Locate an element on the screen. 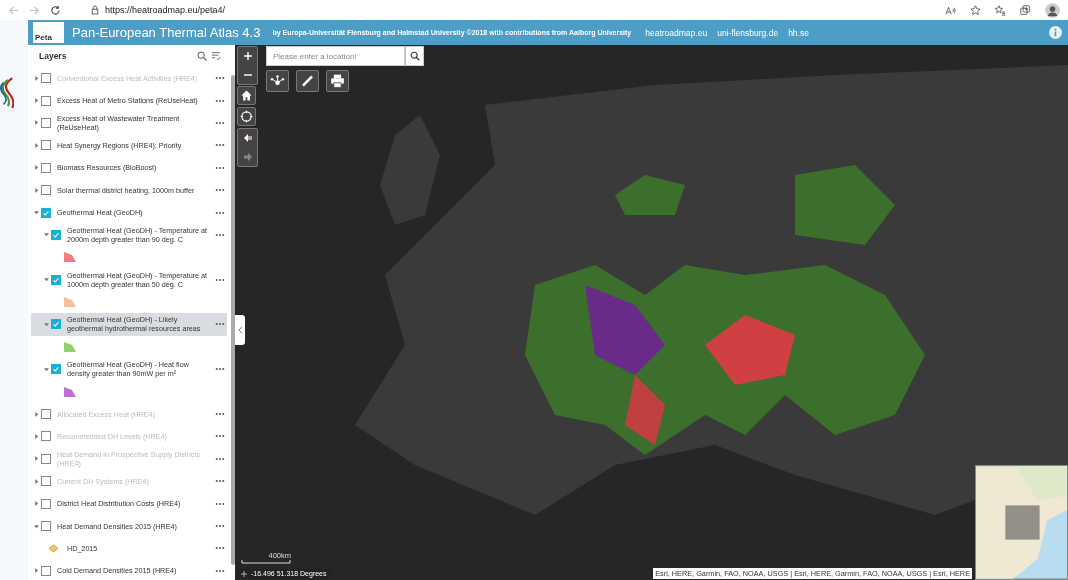  wave-logo-icon is located at coordinates (7, 93).